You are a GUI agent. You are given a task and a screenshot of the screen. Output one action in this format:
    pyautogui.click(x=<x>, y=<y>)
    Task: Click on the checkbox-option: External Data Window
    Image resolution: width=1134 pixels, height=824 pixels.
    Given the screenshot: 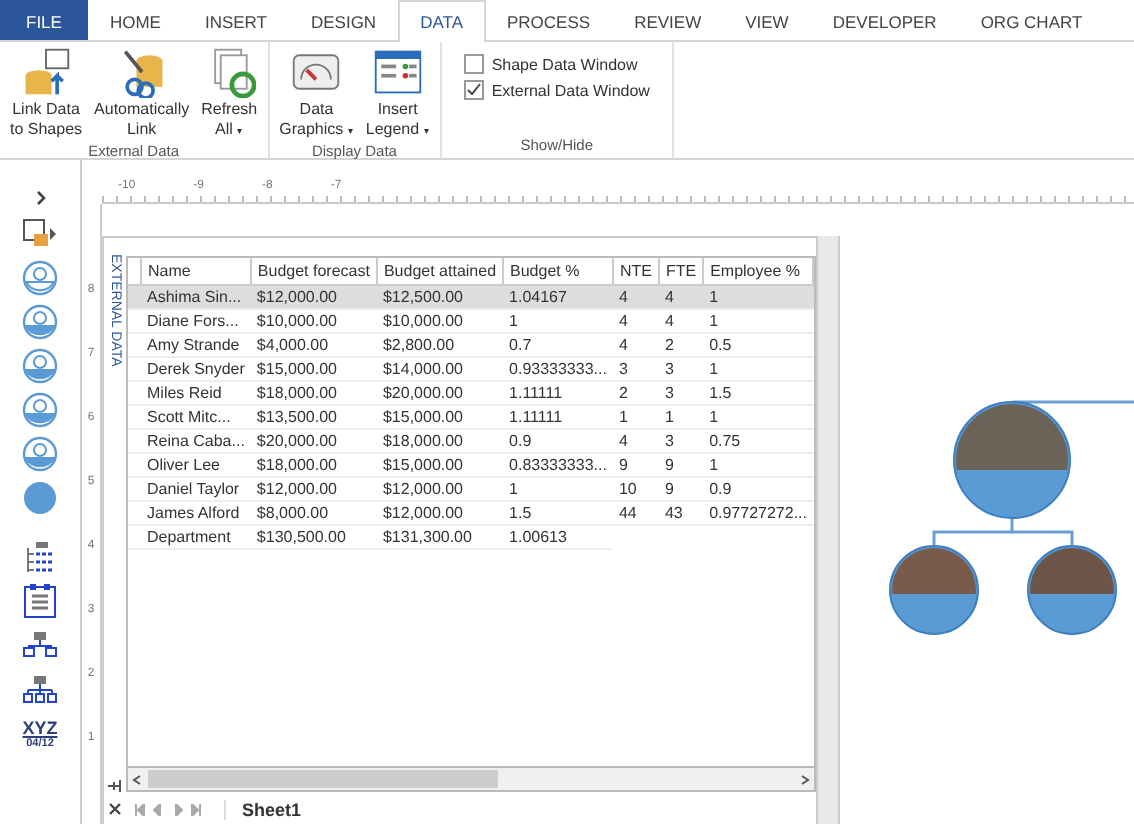 What is the action you would take?
    pyautogui.click(x=556, y=90)
    